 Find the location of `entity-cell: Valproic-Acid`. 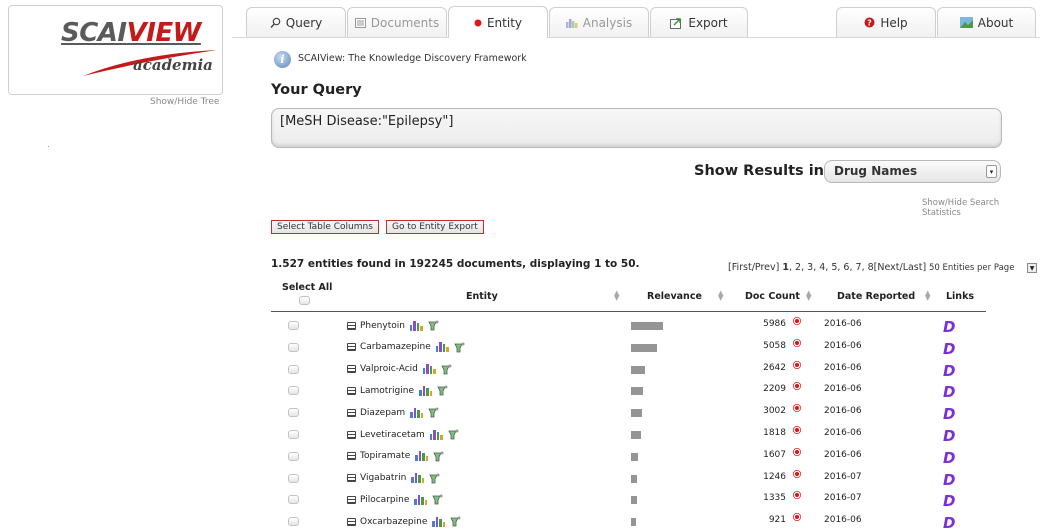

entity-cell: Valproic-Acid is located at coordinates (399, 369).